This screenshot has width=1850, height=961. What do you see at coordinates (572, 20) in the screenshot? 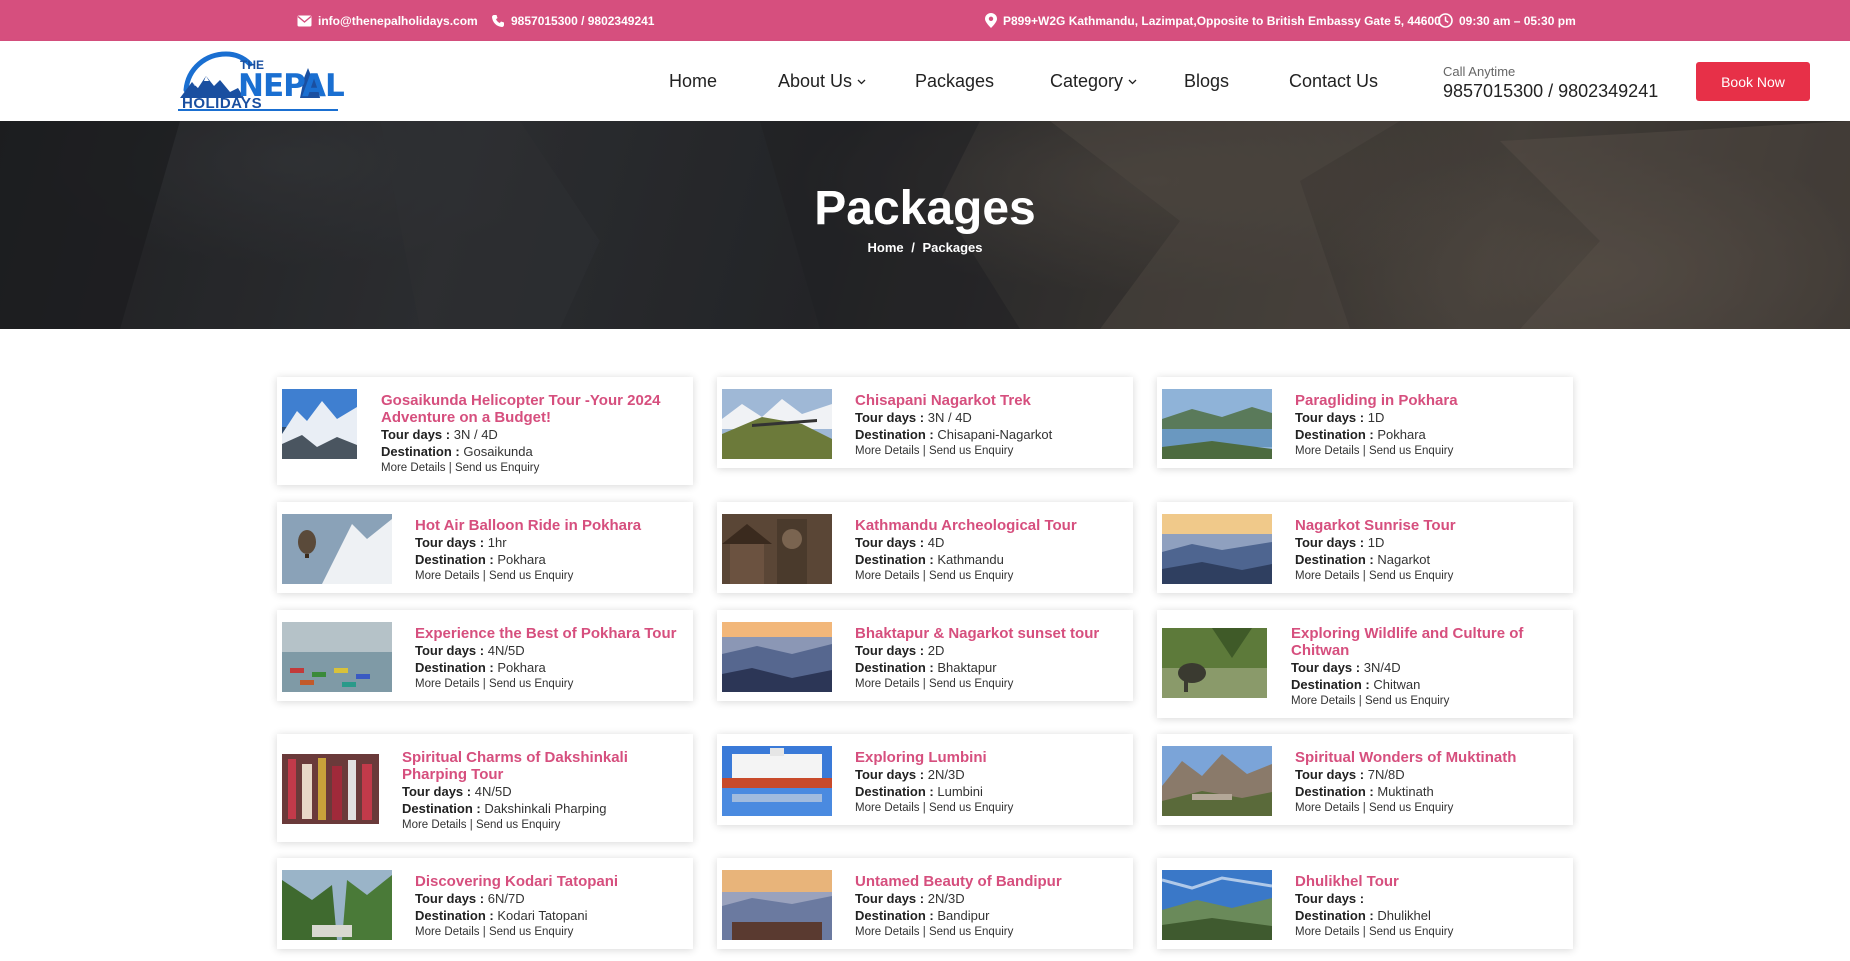
I see `top-phone: 9857015300 / 9802349241` at bounding box center [572, 20].